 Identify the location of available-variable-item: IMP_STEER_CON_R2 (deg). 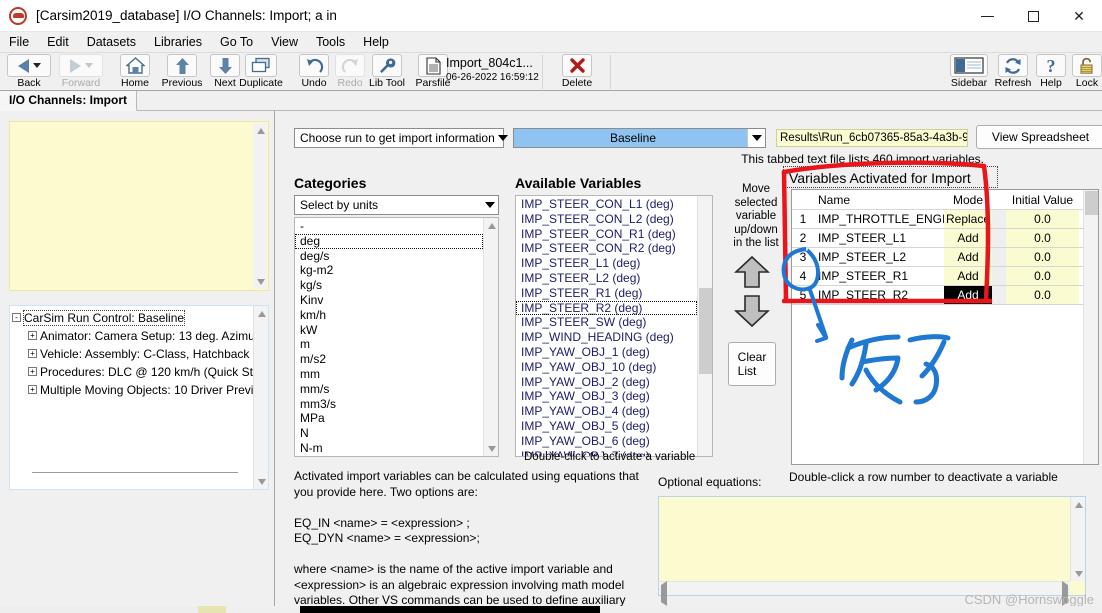
(606, 248).